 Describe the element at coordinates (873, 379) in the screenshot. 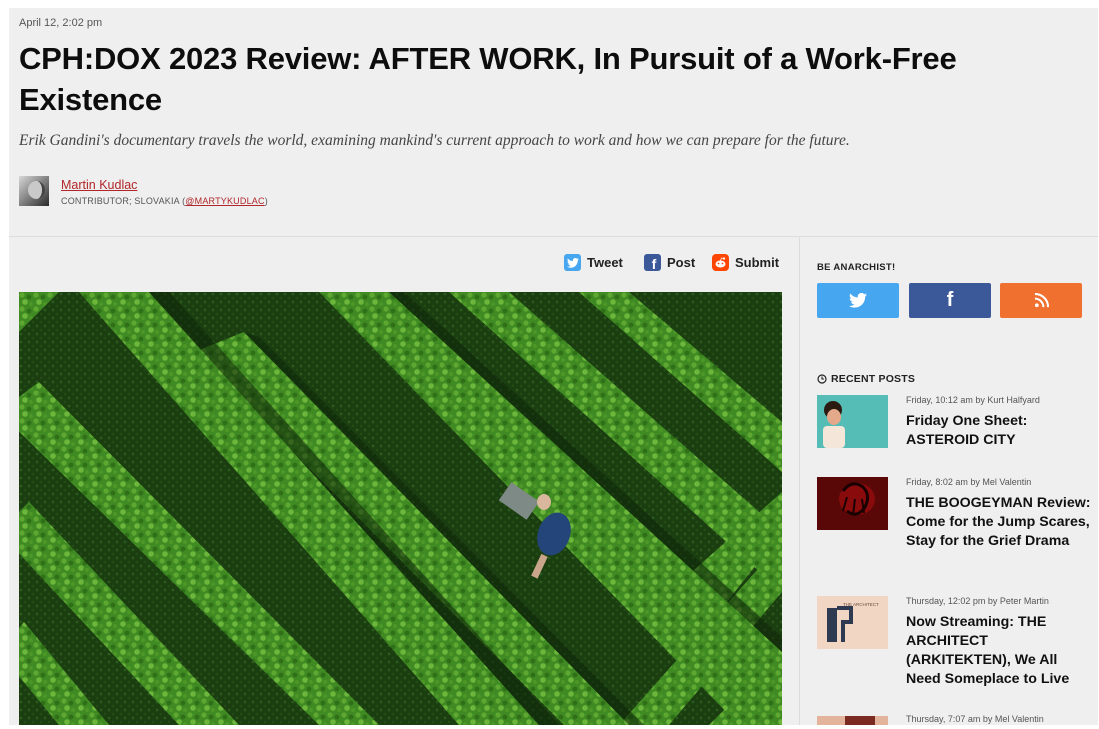

I see `recent-posts-label: RECENT POSTS` at that location.